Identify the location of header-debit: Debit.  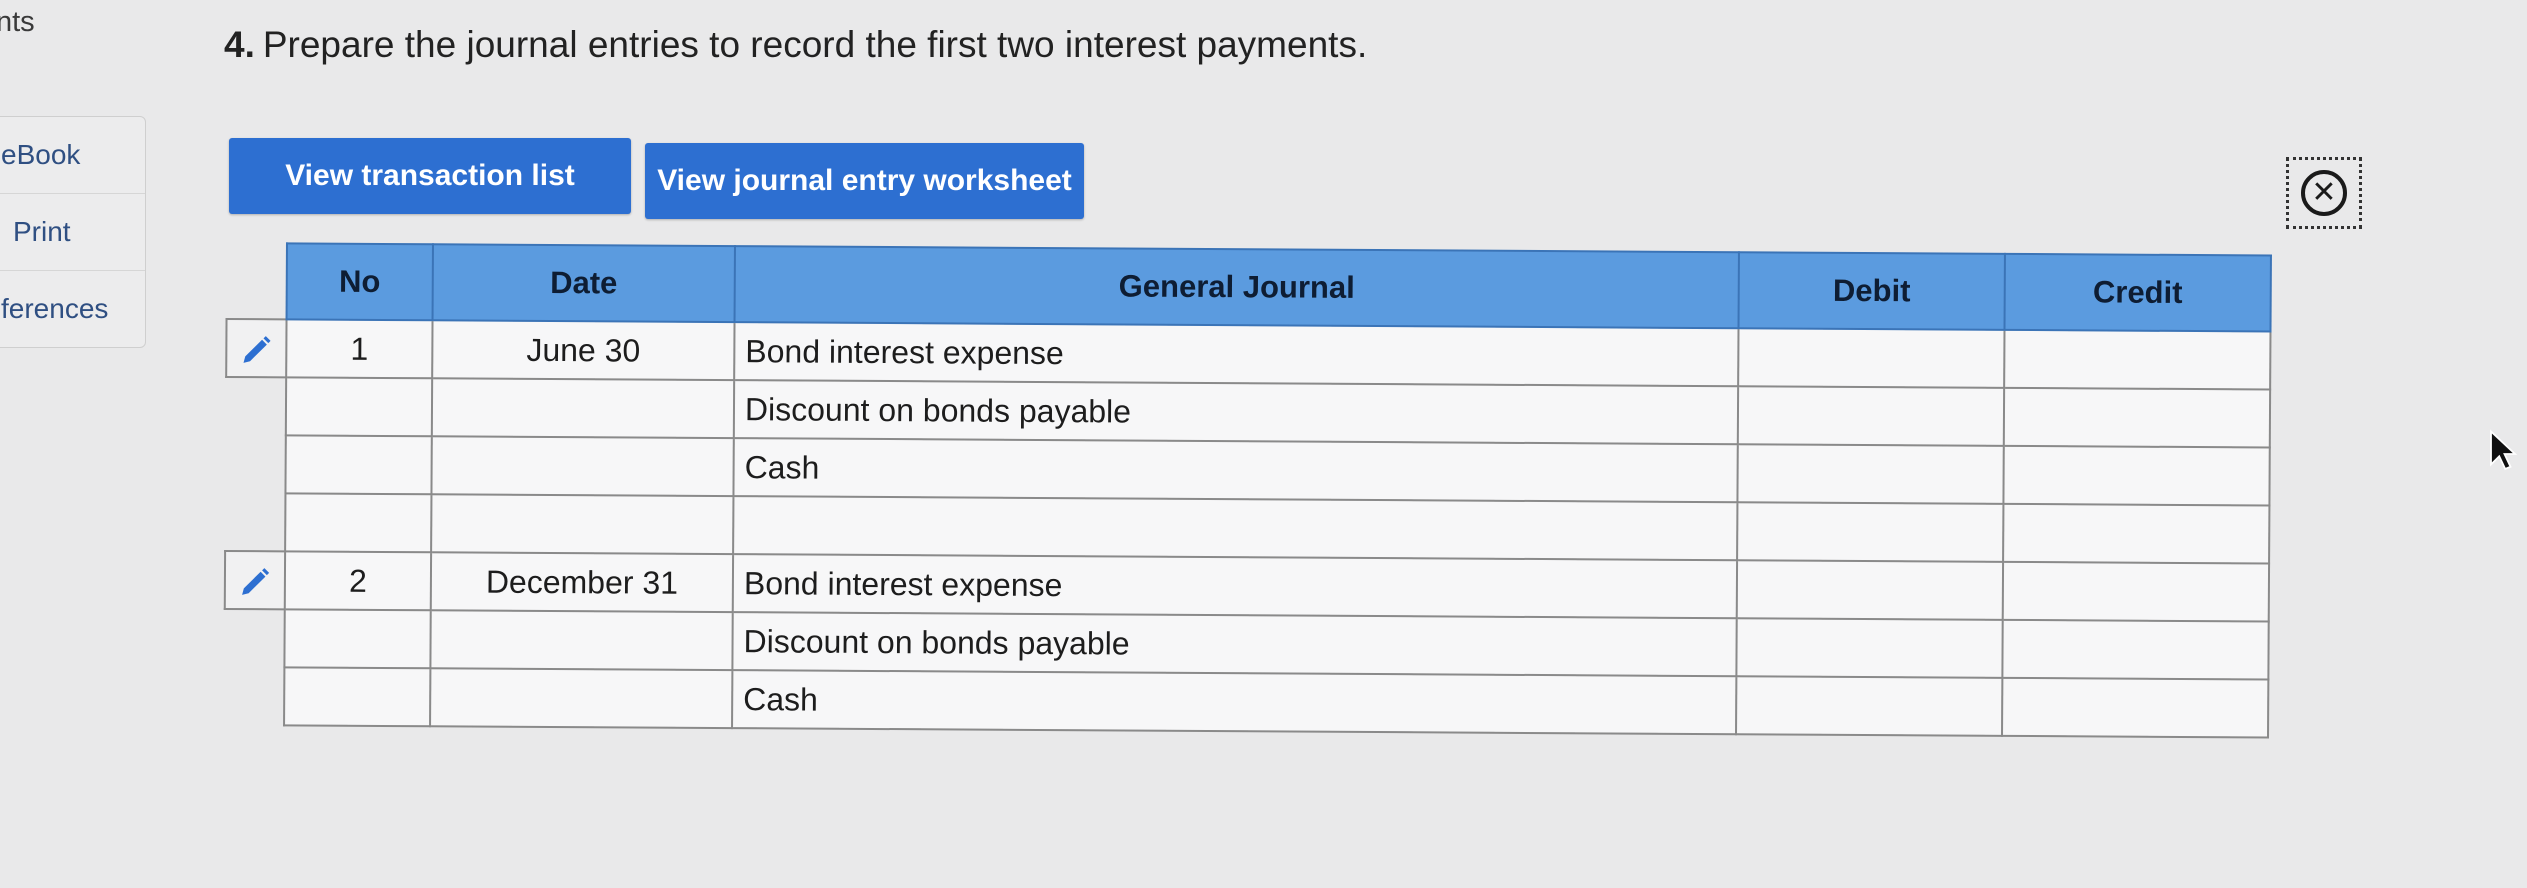
(1871, 291).